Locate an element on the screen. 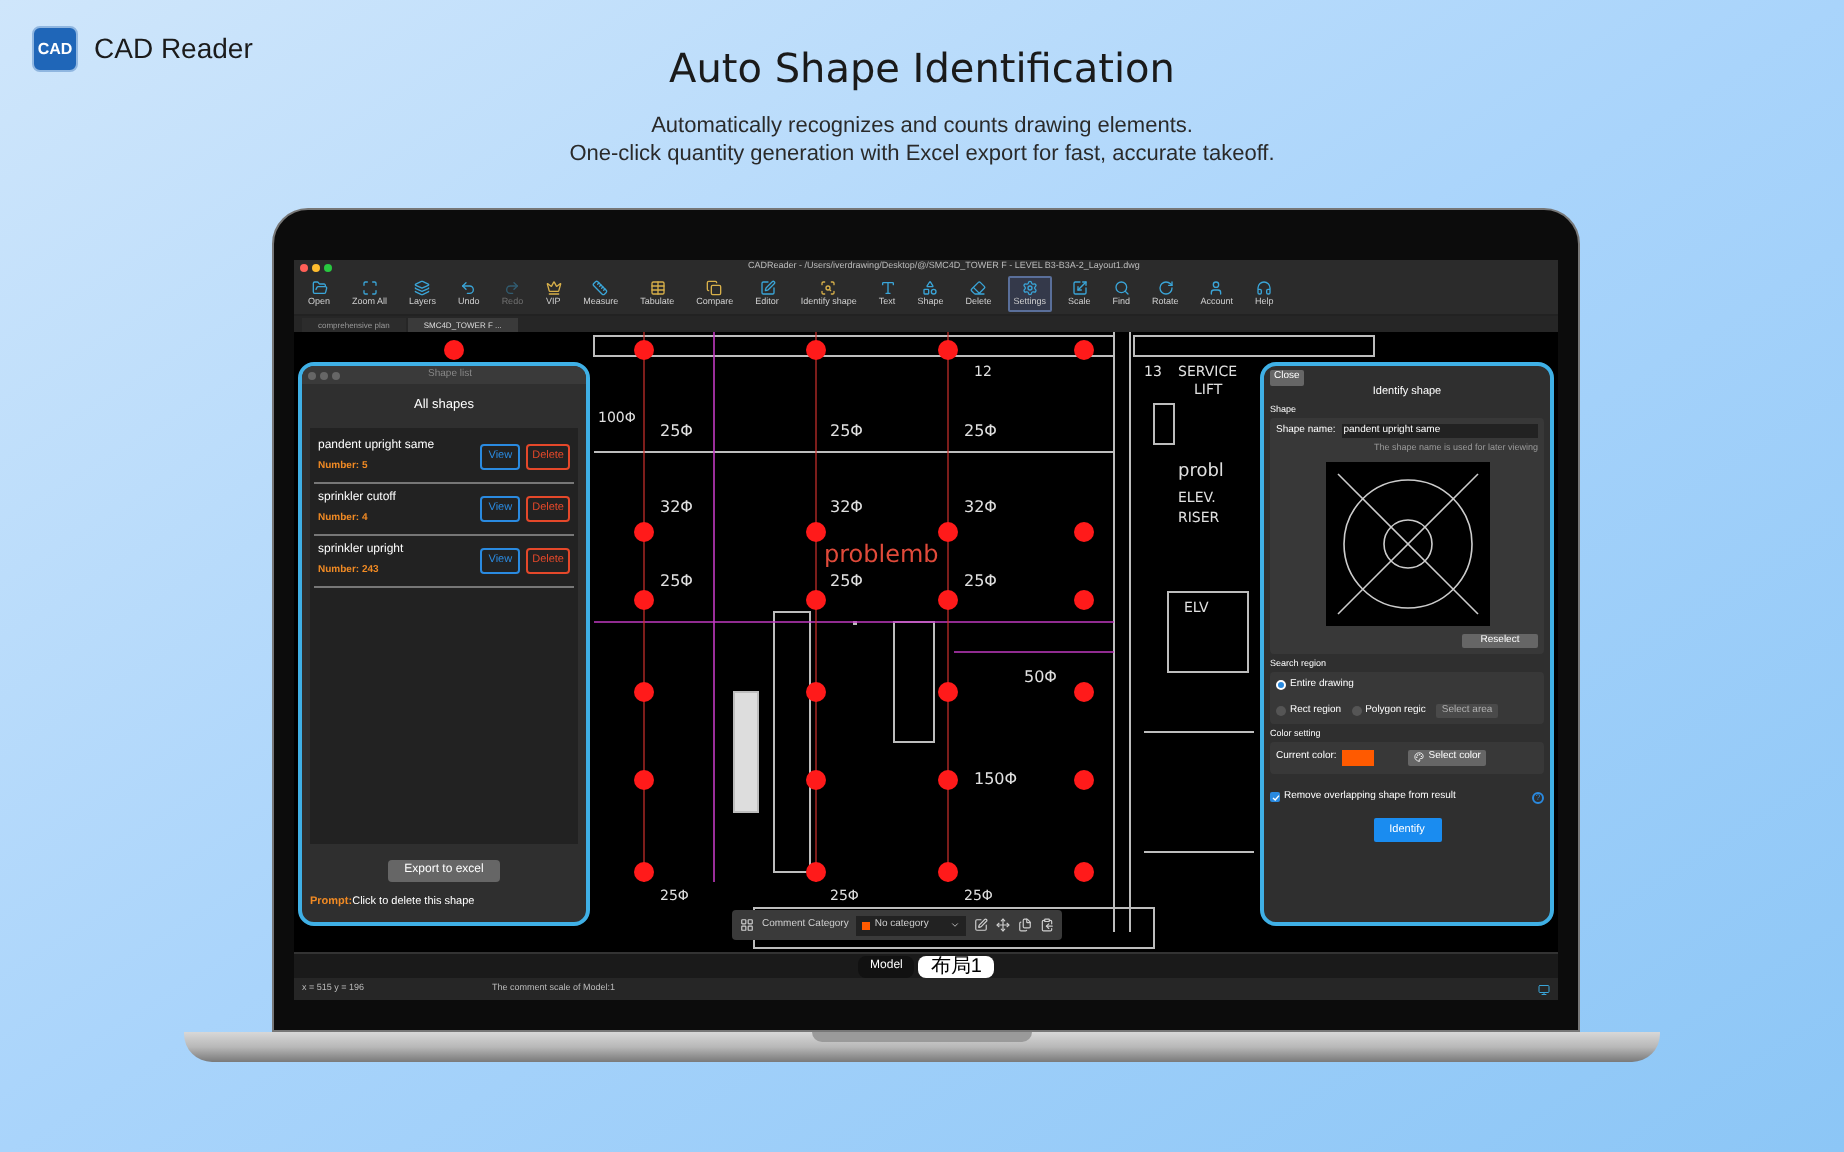  drawing-label: 150Φ is located at coordinates (996, 779).